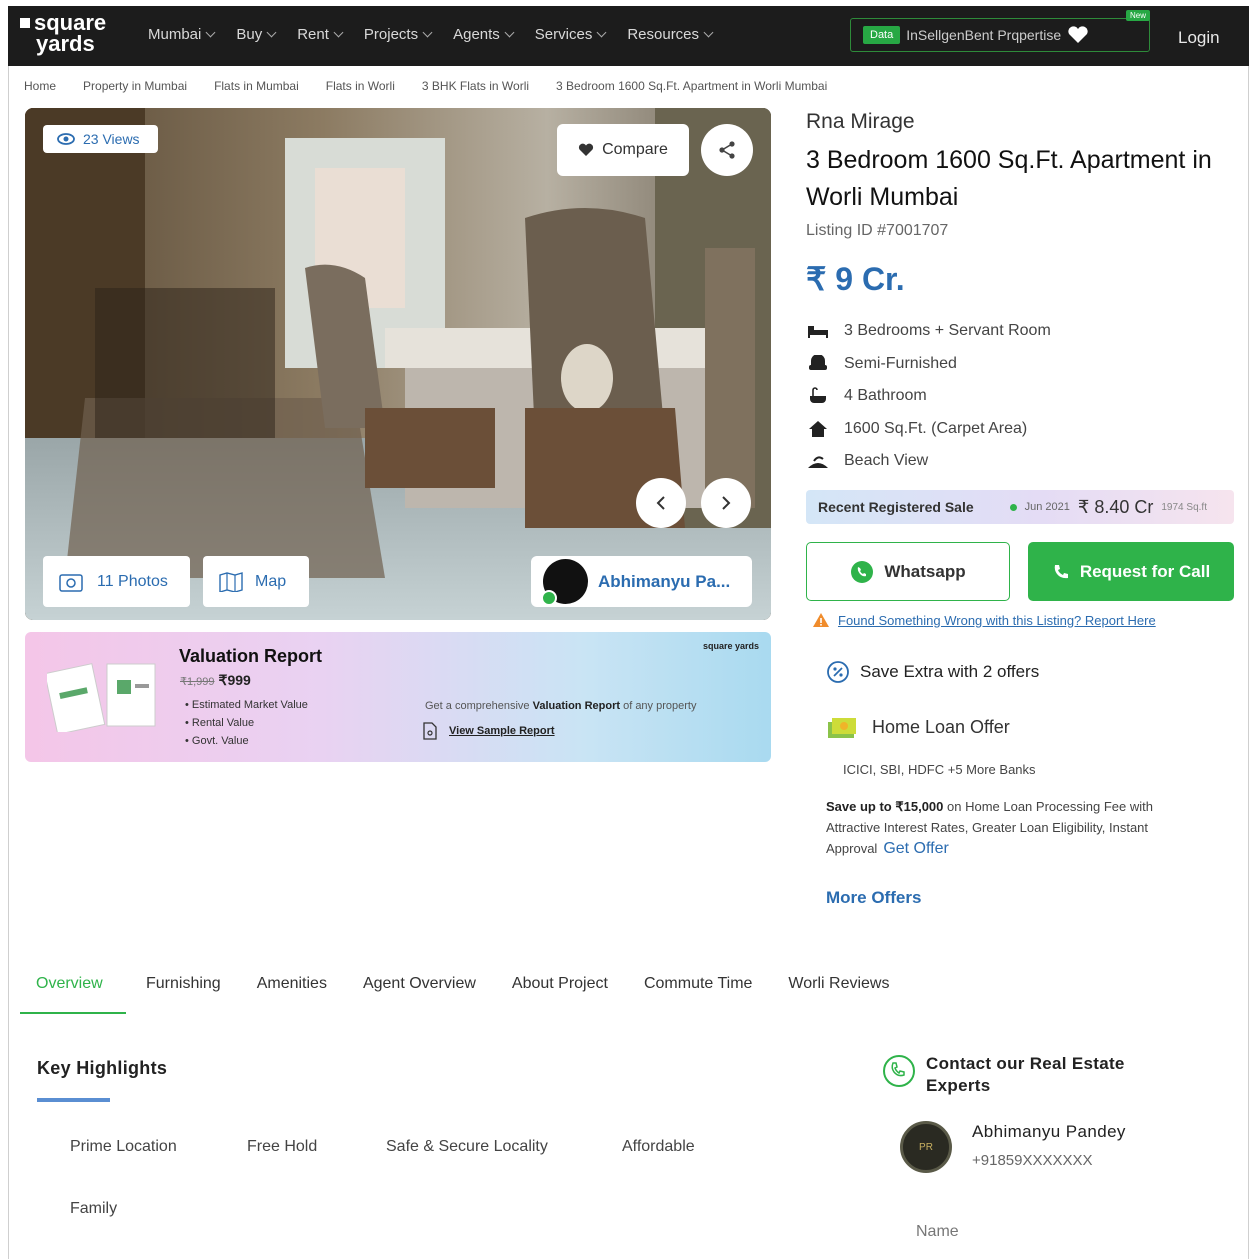  I want to click on site-logo: square yards, so click(63, 33).